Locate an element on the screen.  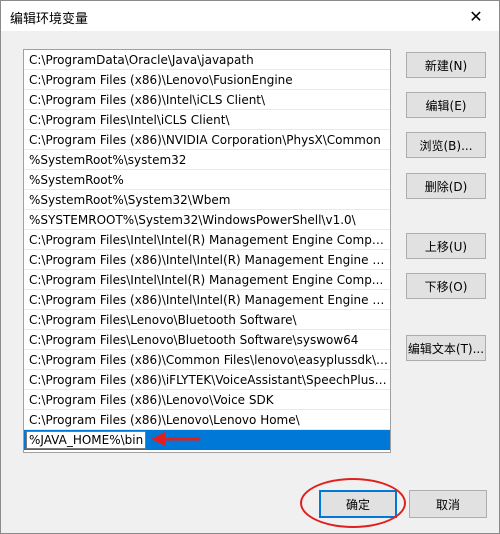
move-down-button: 下移(O) is located at coordinates (446, 286).